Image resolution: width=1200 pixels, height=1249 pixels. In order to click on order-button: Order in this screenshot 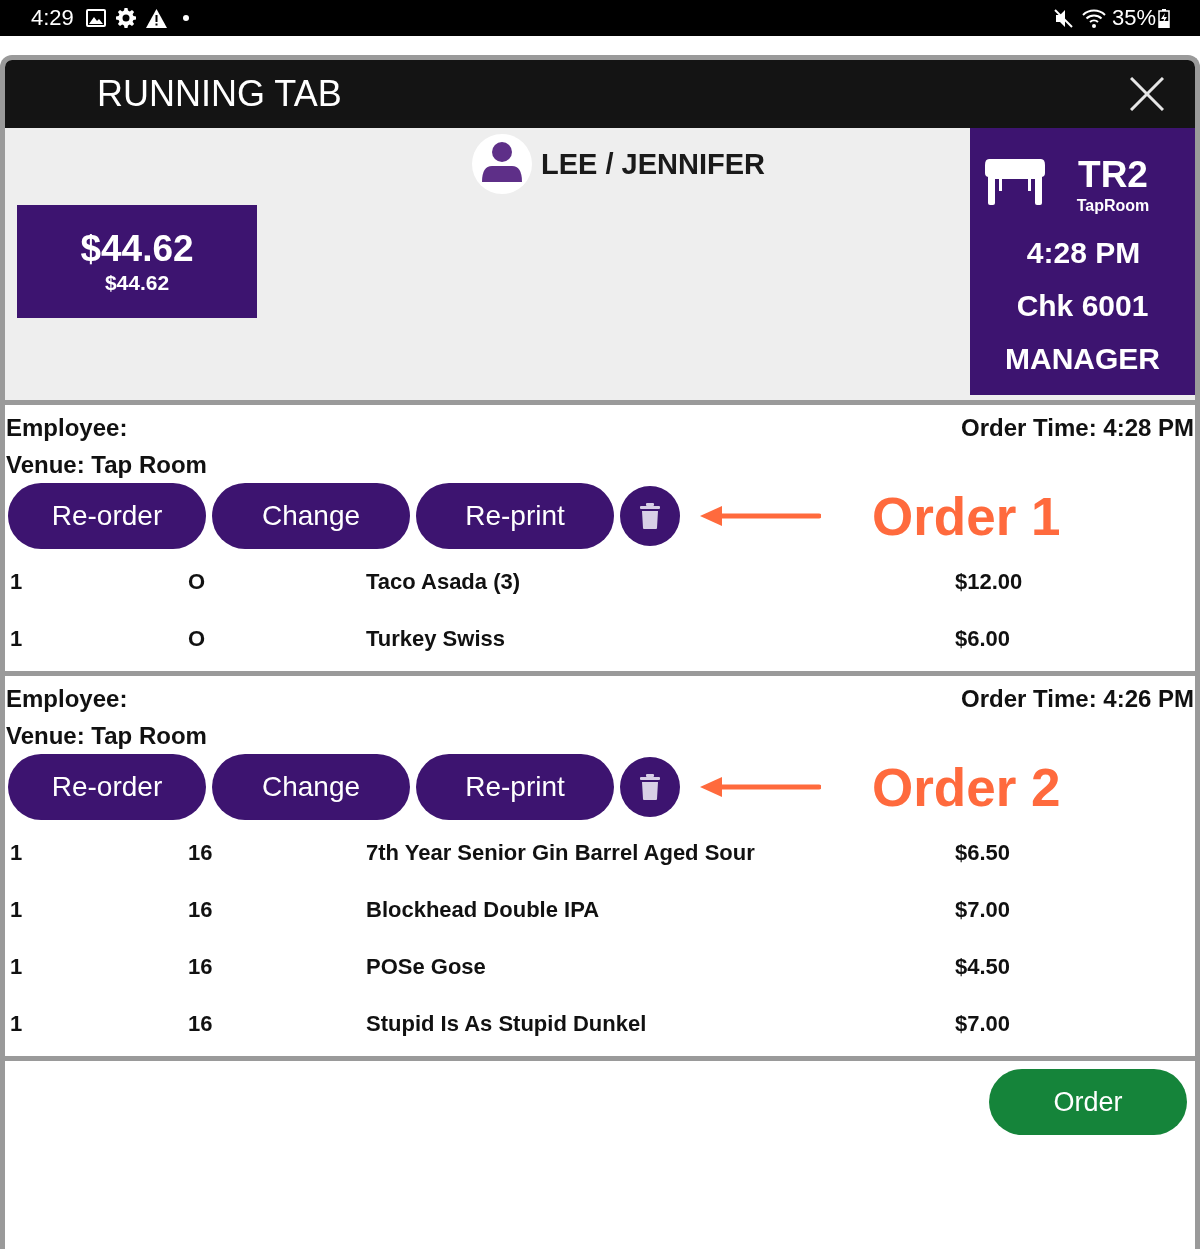, I will do `click(1088, 1102)`.